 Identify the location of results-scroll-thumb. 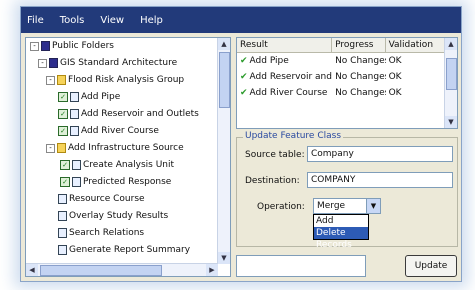
(451, 74).